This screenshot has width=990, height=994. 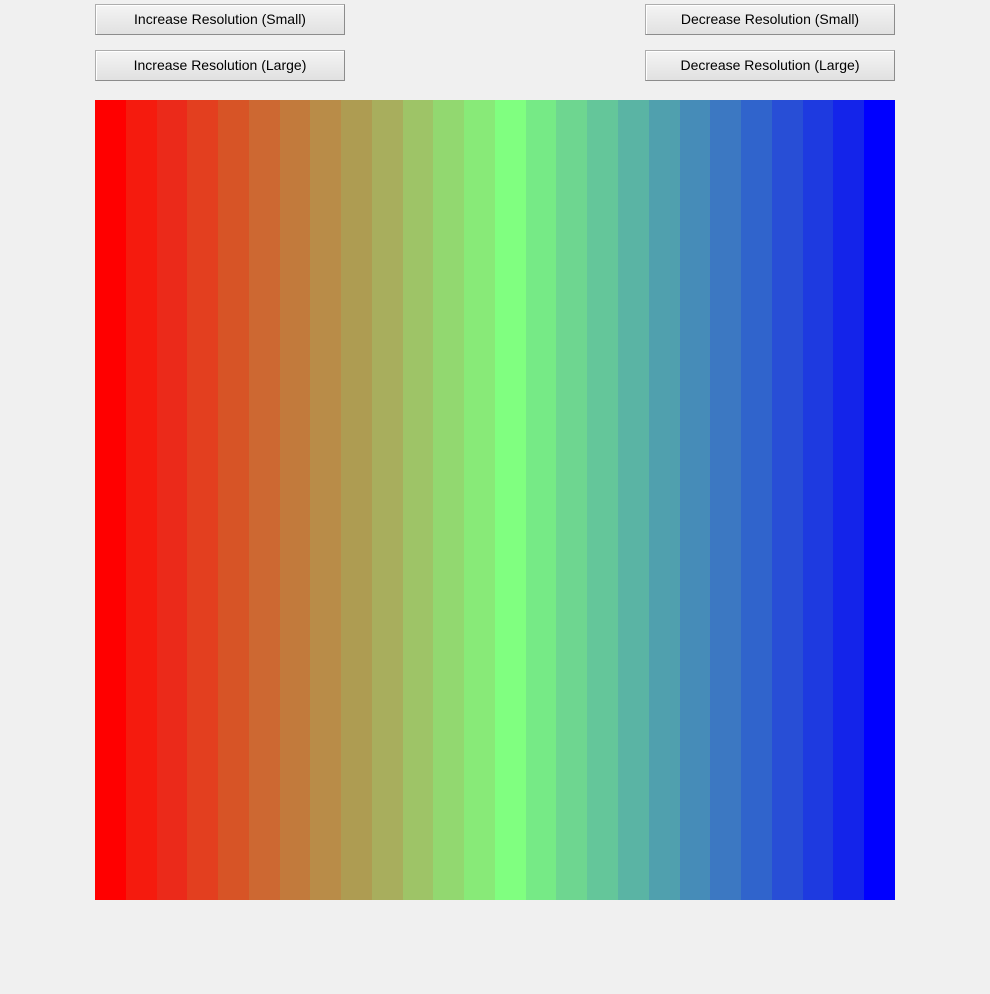 I want to click on increase-resolution-small-button: Increase Resolution (Small), so click(x=220, y=19).